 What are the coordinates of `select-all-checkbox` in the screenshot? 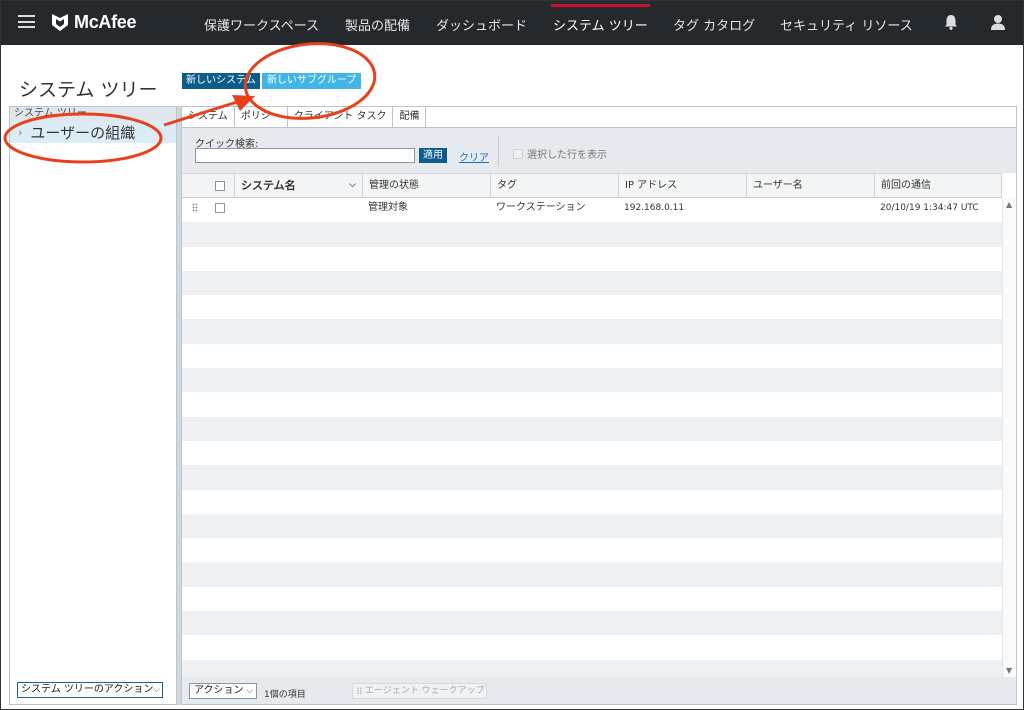 It's located at (220, 186).